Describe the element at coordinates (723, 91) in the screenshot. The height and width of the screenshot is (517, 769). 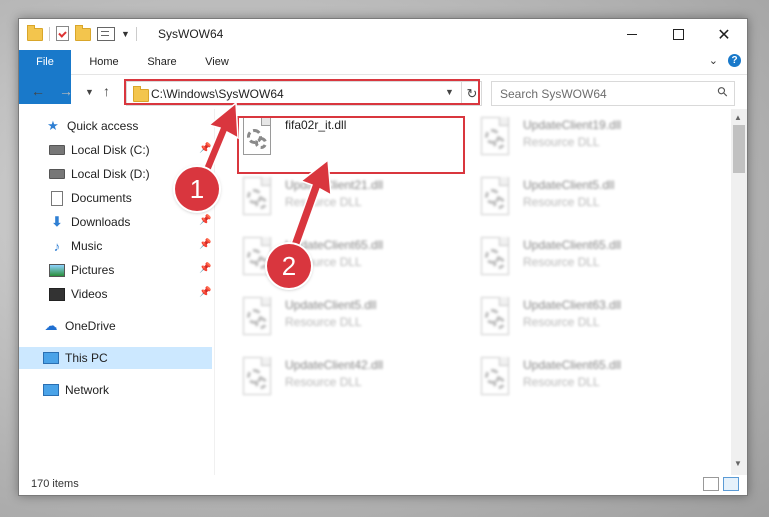
I see `search-icon: ⚲` at that location.